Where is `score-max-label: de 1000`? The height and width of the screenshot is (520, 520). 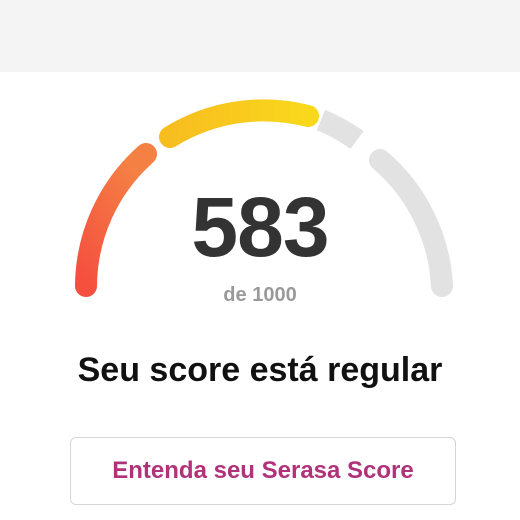
score-max-label: de 1000 is located at coordinates (260, 295).